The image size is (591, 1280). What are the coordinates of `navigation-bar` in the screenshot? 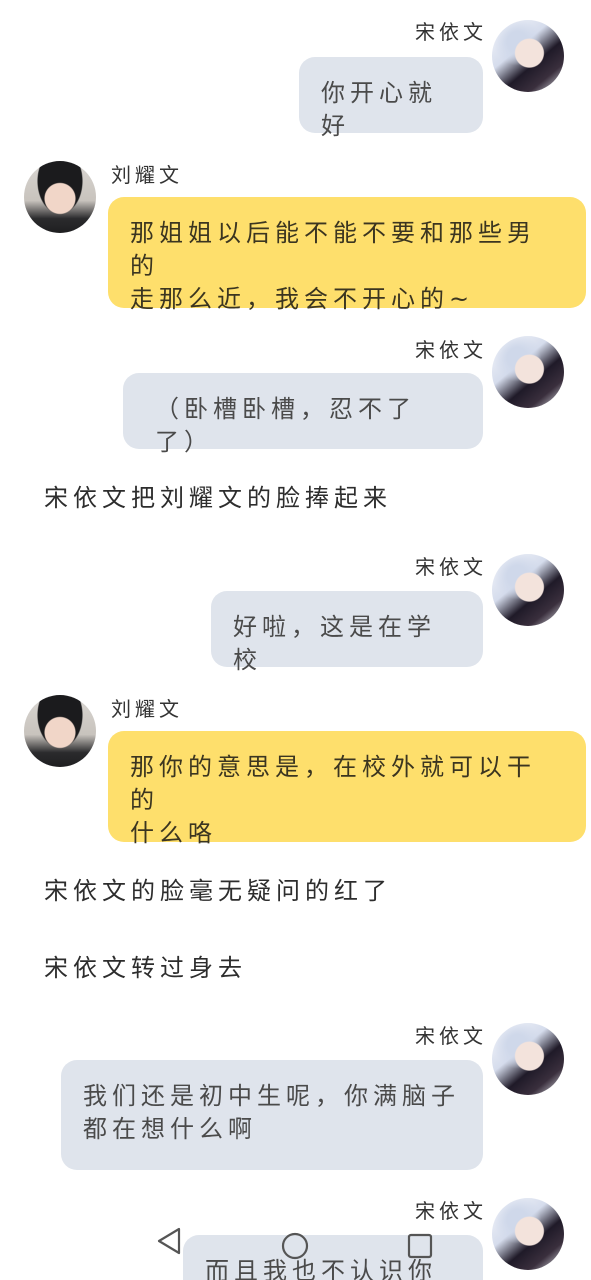 It's located at (295, 1249).